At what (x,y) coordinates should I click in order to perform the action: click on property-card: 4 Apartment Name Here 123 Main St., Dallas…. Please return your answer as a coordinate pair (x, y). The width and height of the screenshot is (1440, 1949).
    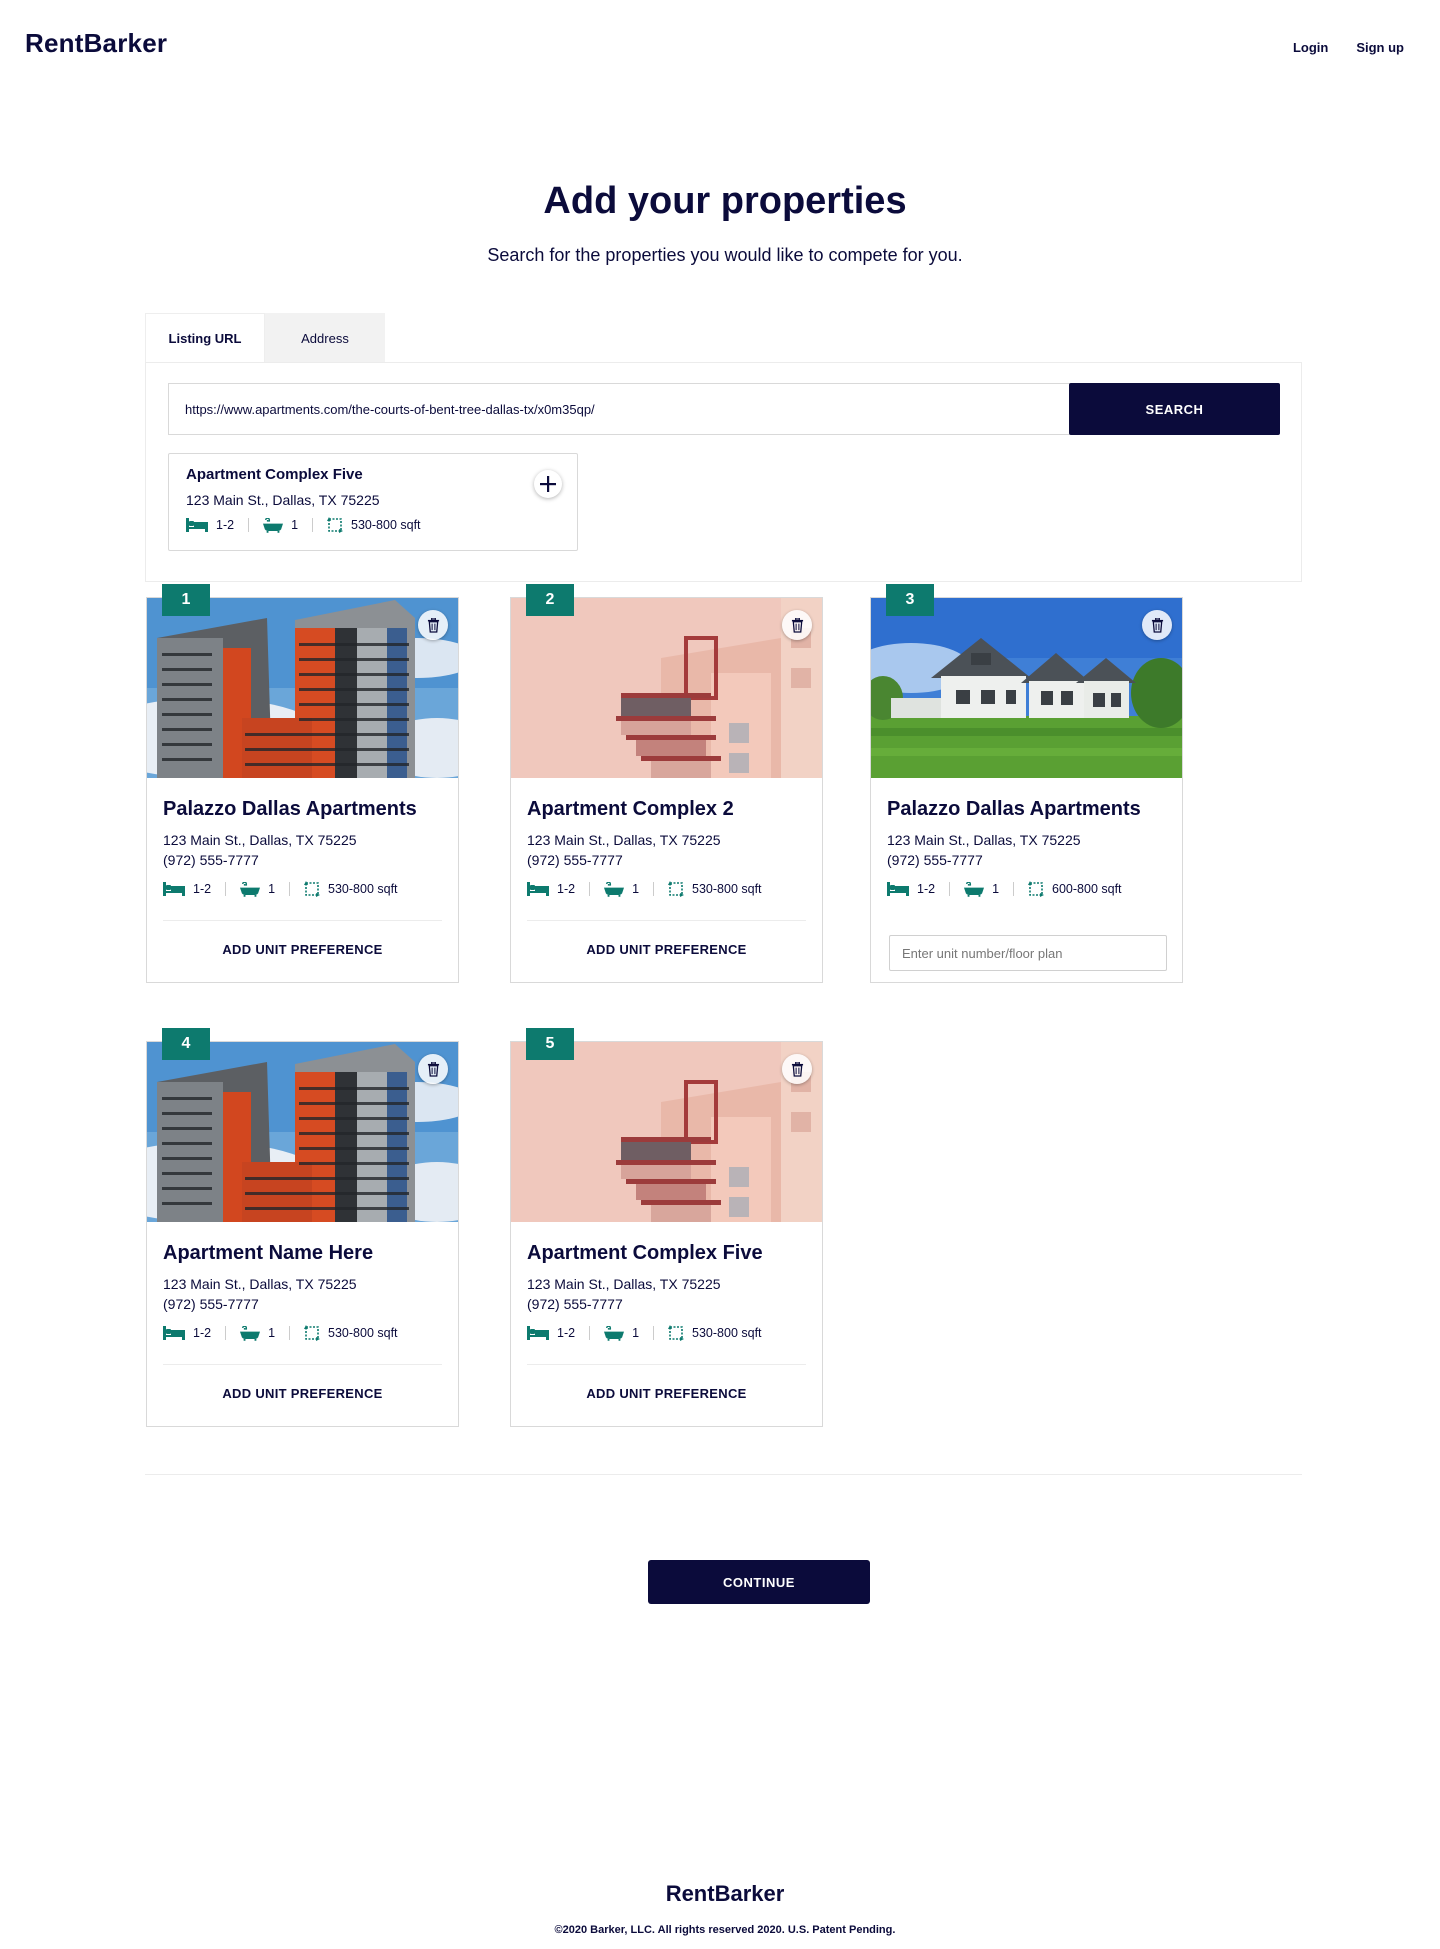
    Looking at the image, I should click on (302, 1227).